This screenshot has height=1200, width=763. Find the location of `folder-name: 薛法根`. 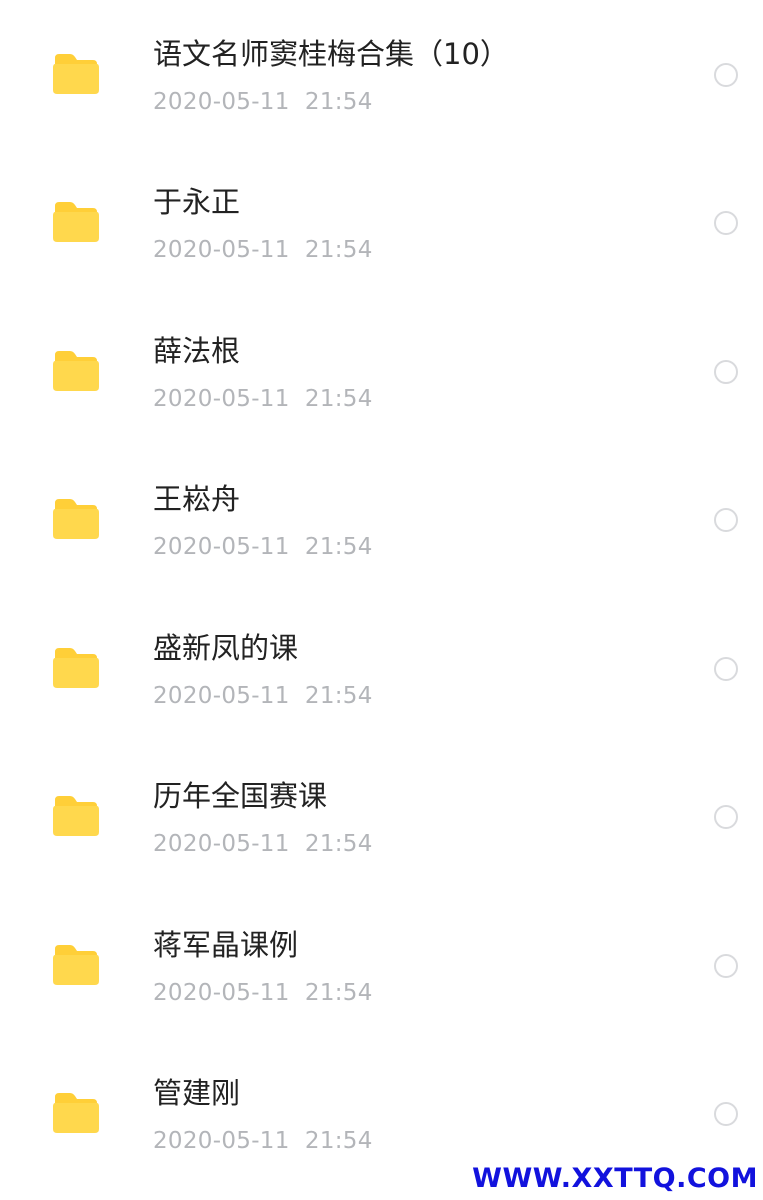

folder-name: 薛法根 is located at coordinates (197, 351).